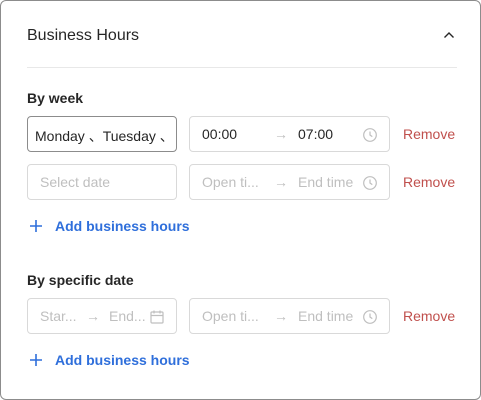 This screenshot has height=400, width=481. Describe the element at coordinates (289, 316) in the screenshot. I see `date-time-range: Open ti... → End time` at that location.